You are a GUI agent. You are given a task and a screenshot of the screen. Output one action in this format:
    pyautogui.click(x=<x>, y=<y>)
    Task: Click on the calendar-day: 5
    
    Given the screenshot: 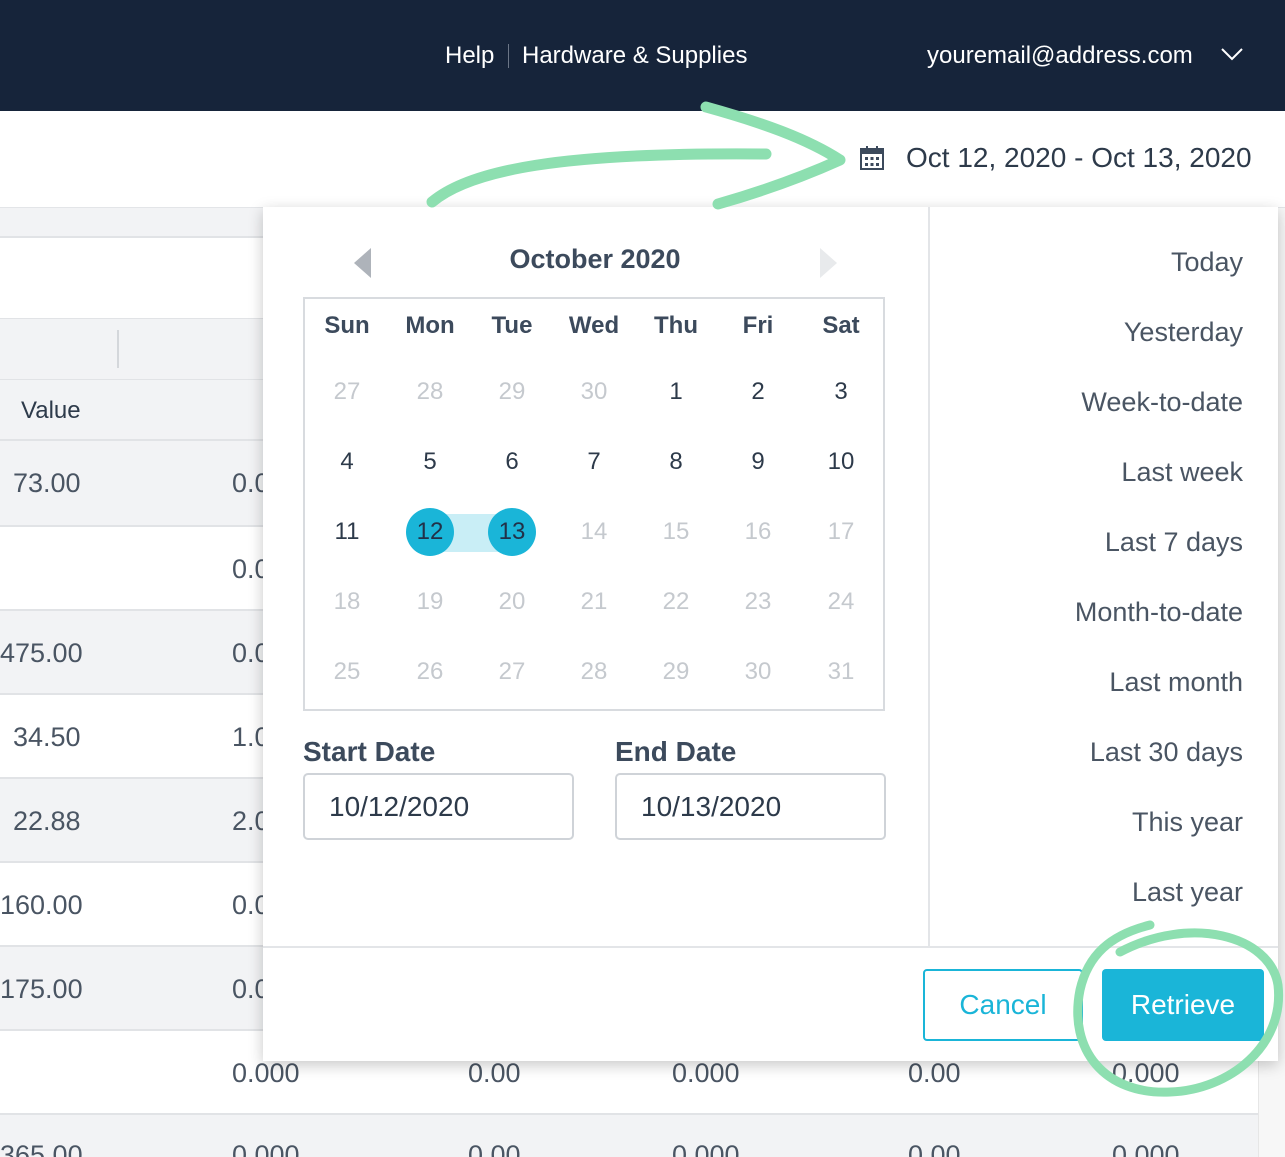 What is the action you would take?
    pyautogui.click(x=430, y=462)
    